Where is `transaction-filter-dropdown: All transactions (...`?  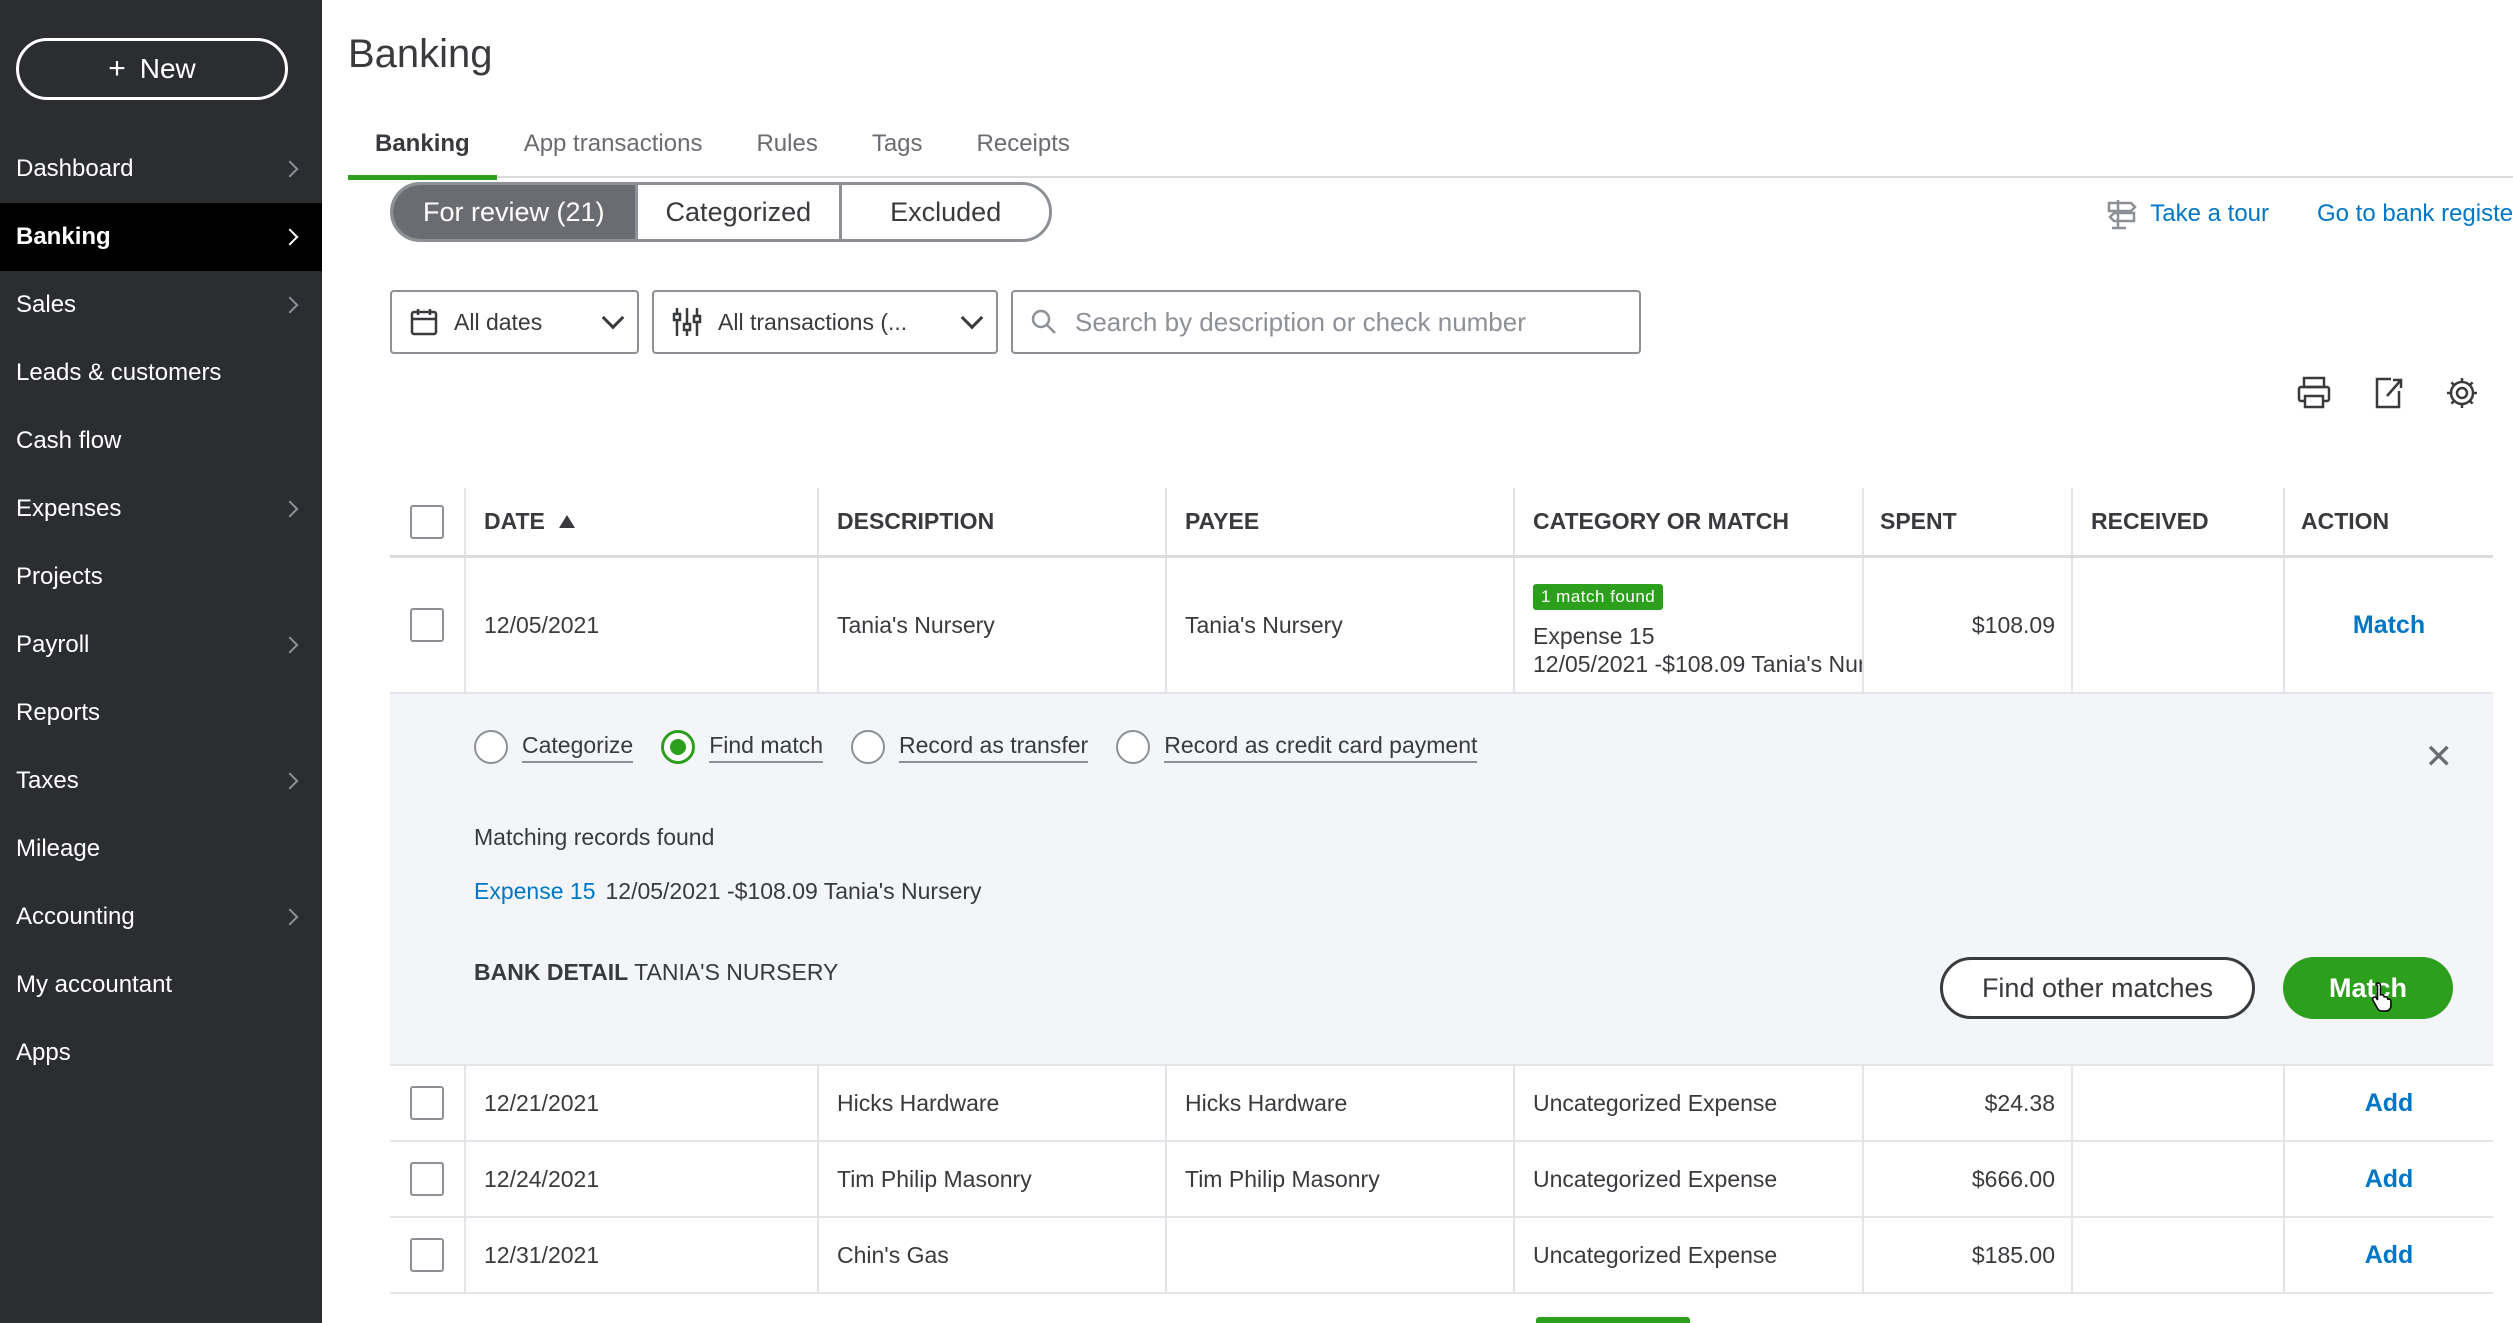 transaction-filter-dropdown: All transactions (... is located at coordinates (825, 322).